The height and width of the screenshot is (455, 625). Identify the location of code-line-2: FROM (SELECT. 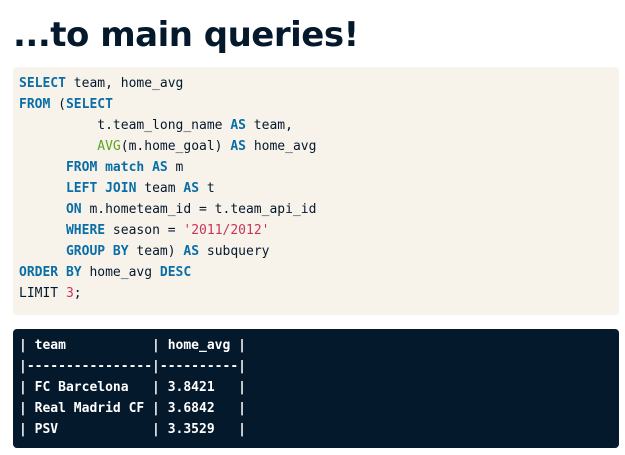
(66, 104).